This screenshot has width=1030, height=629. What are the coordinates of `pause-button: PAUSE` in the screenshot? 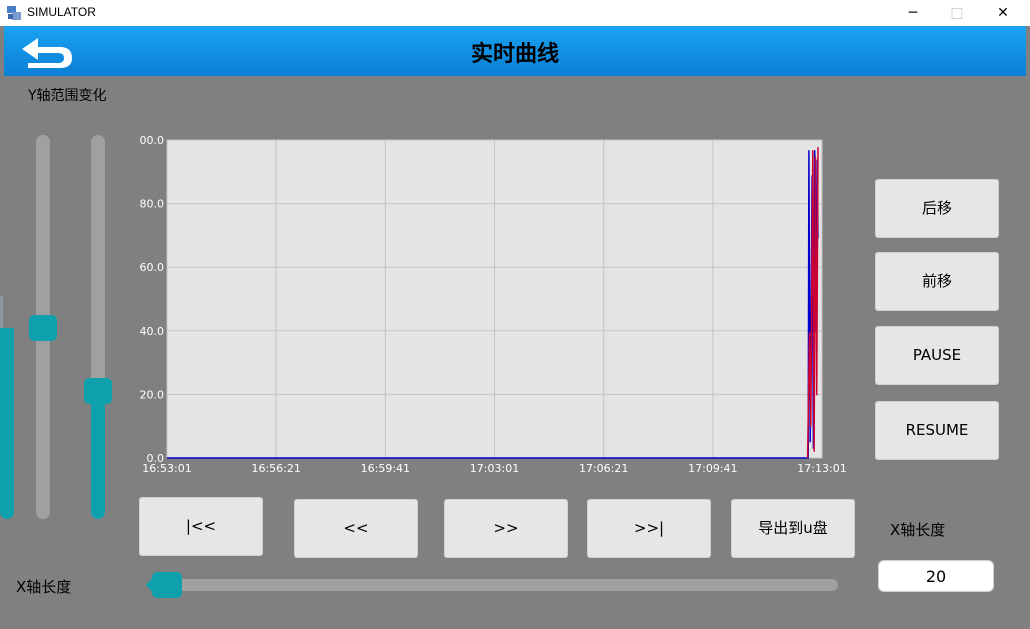 It's located at (937, 355).